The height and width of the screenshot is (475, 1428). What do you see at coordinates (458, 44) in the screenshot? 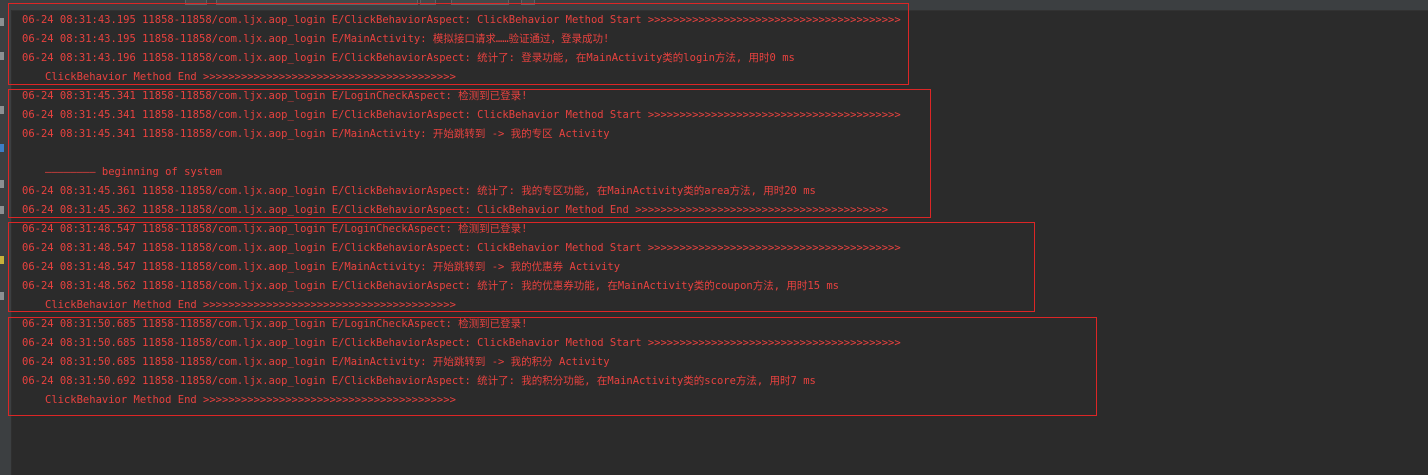
I see `highlight-box-login` at bounding box center [458, 44].